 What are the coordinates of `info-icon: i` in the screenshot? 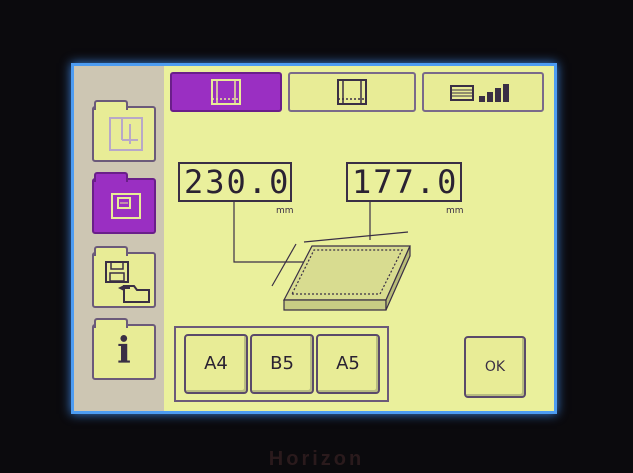 It's located at (124, 351).